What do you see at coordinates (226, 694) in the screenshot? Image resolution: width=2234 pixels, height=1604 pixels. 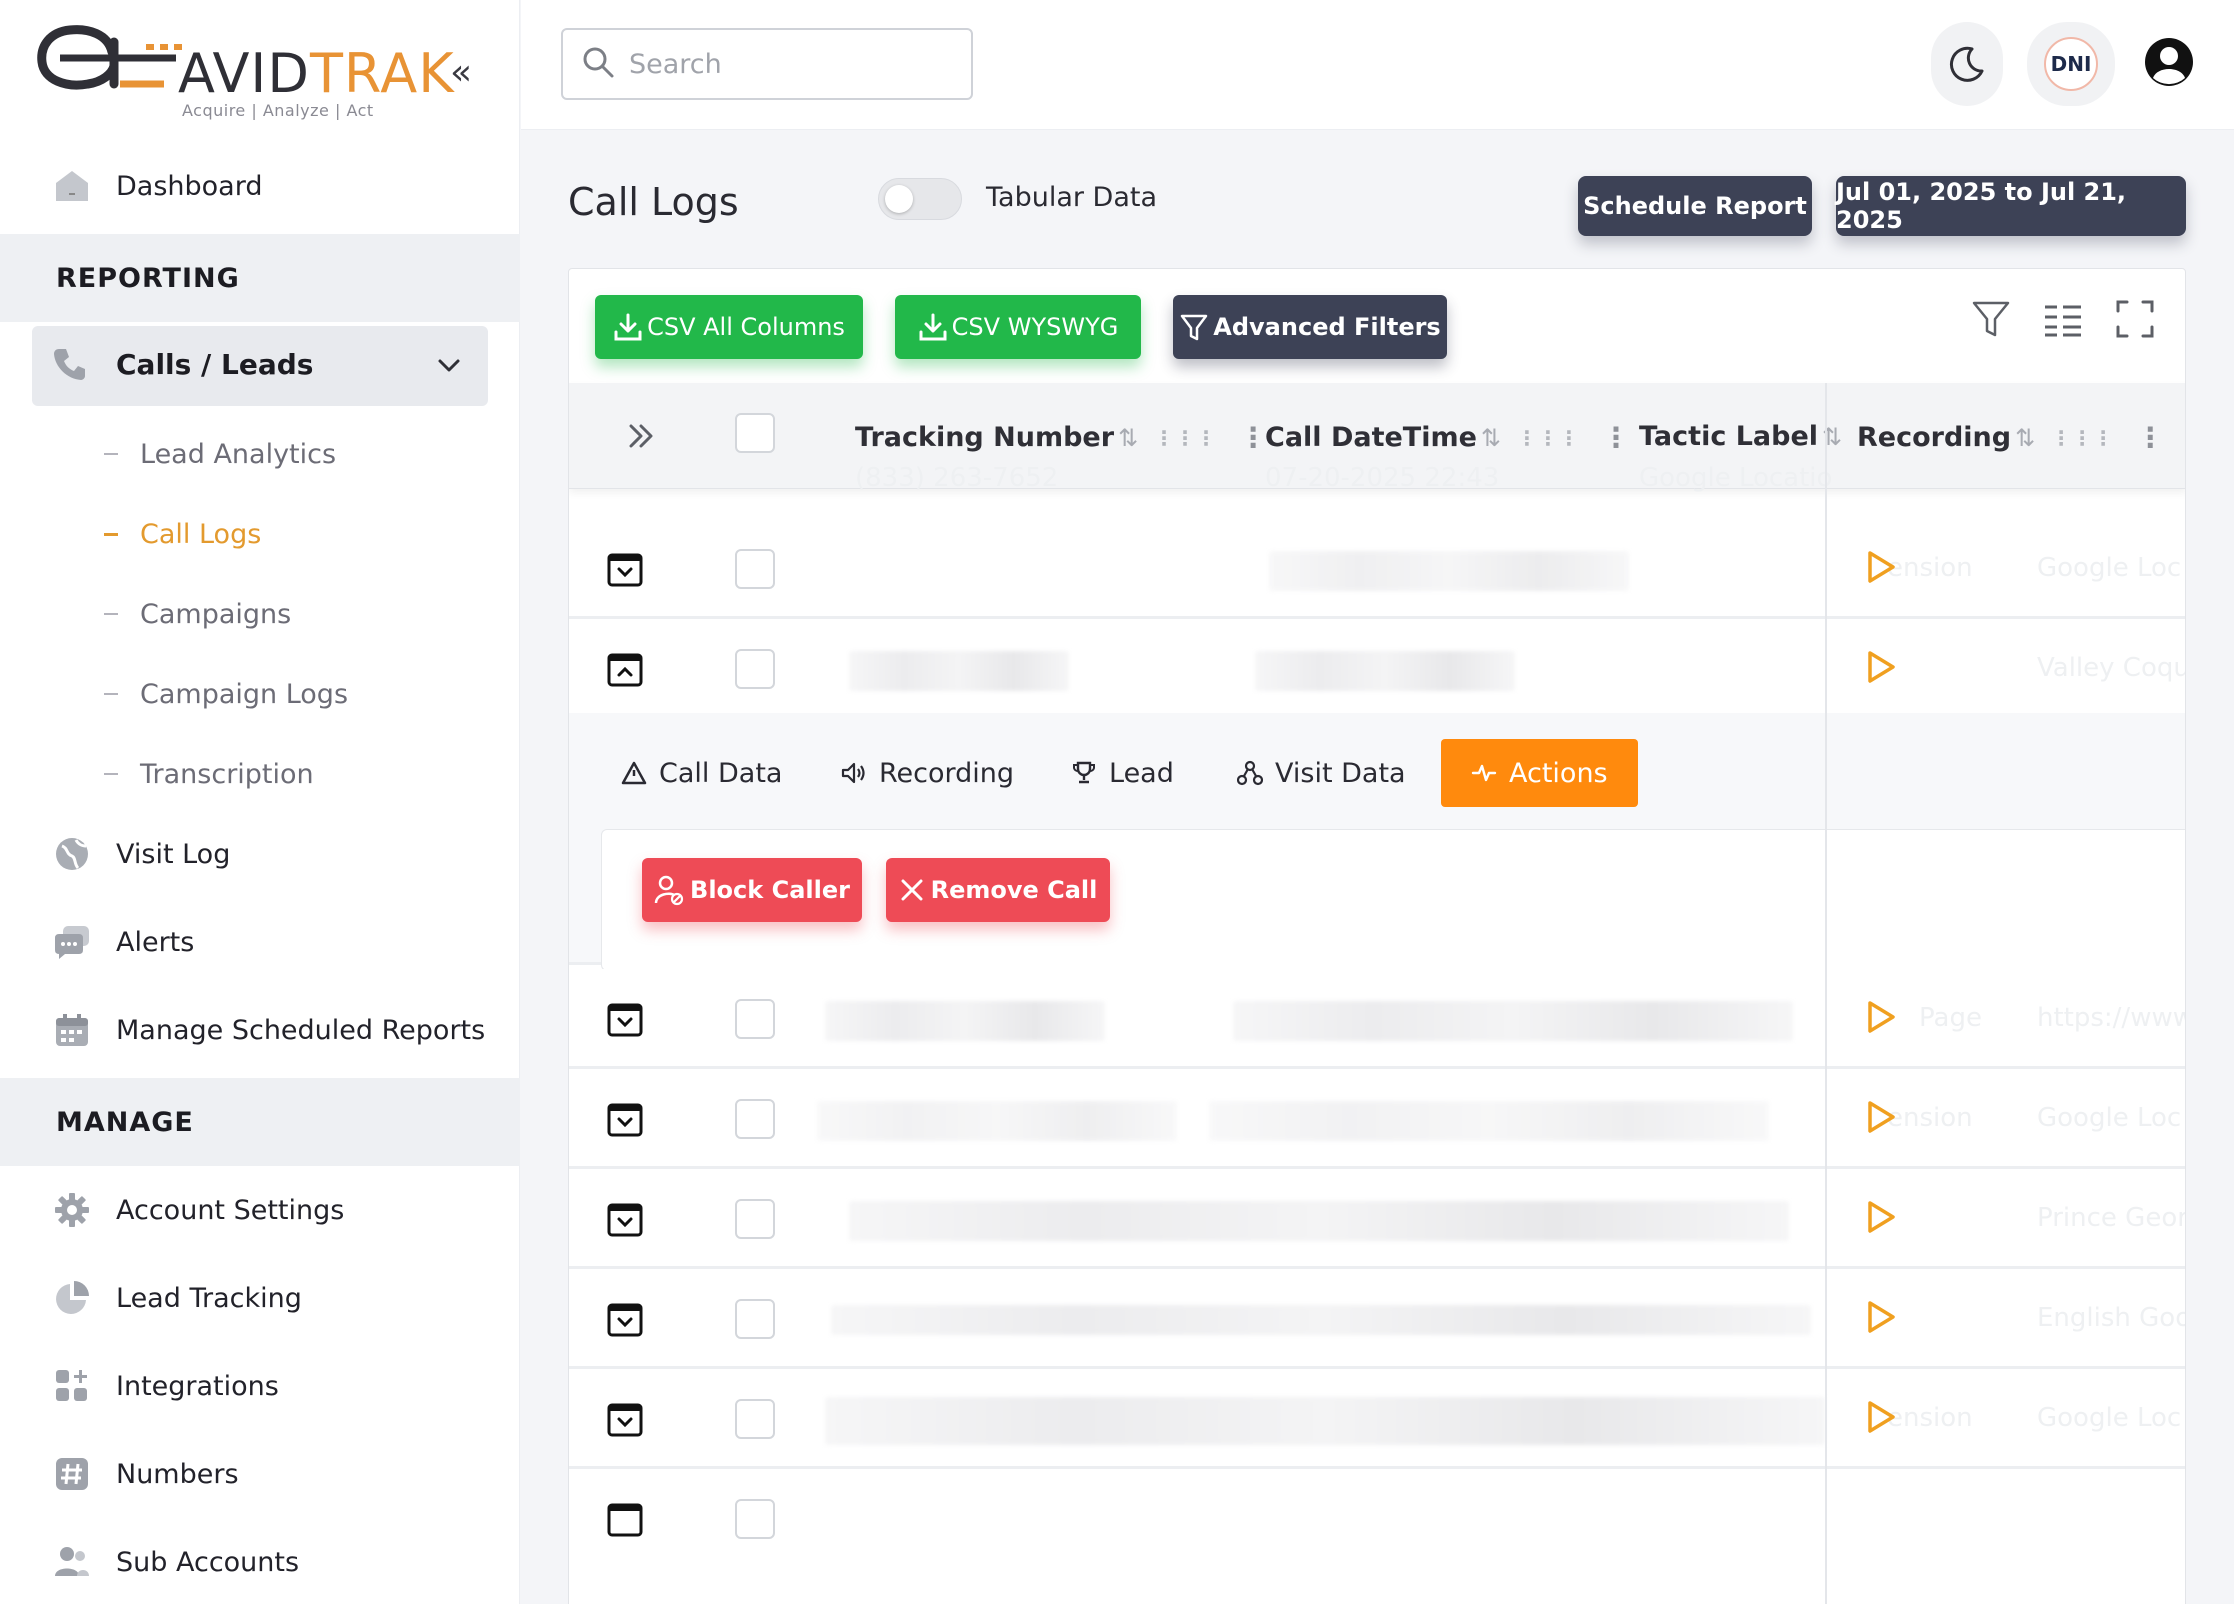 I see `nav-campaign-logs: Campaign Logs` at bounding box center [226, 694].